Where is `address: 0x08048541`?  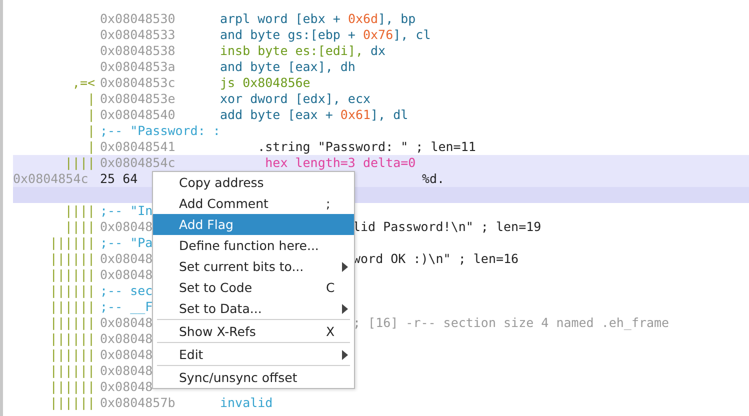
address: 0x08048541 is located at coordinates (138, 147).